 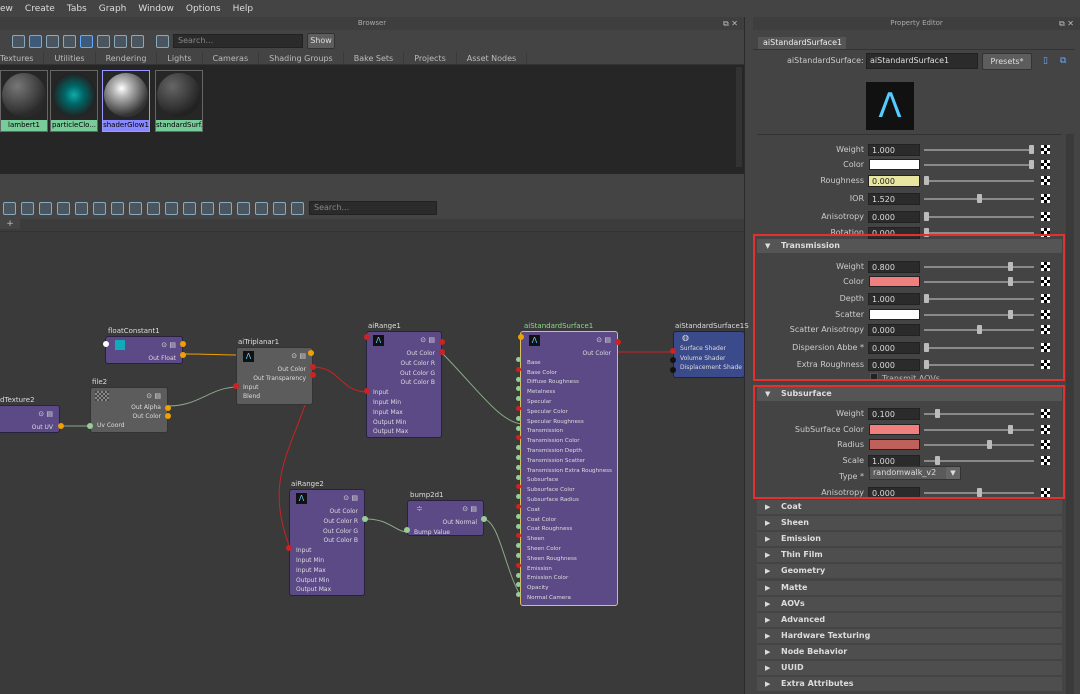 I want to click on node-attr: Subsurface Radius, so click(x=569, y=501).